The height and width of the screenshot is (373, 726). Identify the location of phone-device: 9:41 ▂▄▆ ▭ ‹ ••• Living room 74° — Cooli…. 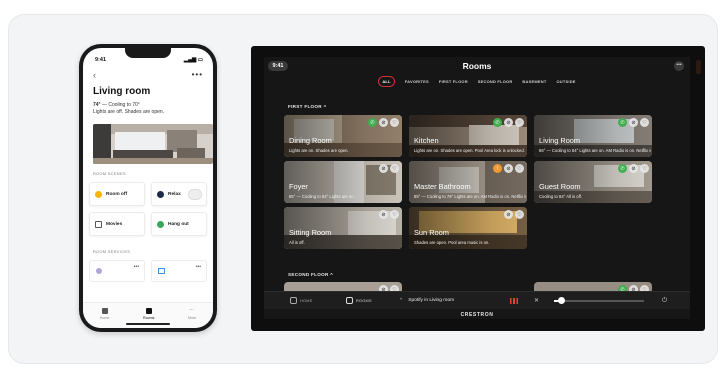
(148, 188).